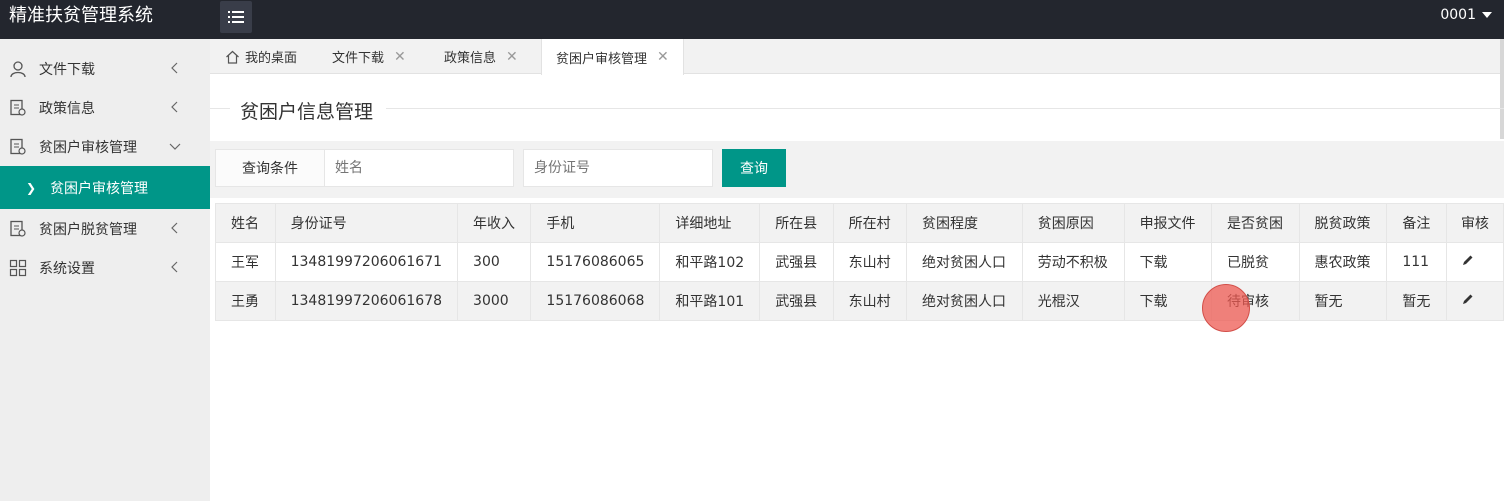 The image size is (1504, 501). What do you see at coordinates (710, 301) in the screenshot?
I see `cell-address: 和平路101` at bounding box center [710, 301].